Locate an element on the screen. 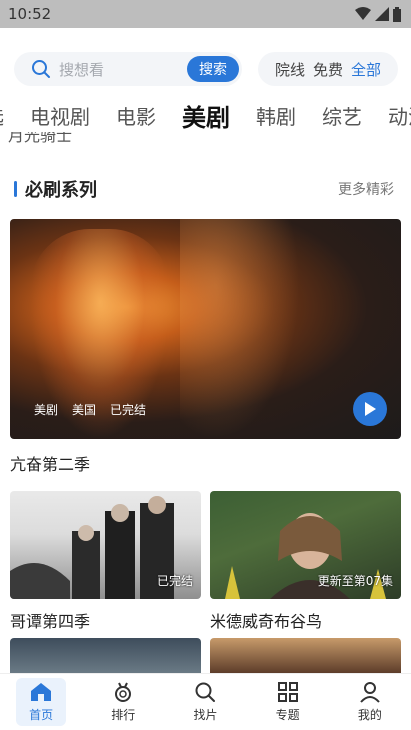 This screenshot has height=730, width=411. filter-free: 免费 is located at coordinates (328, 69).